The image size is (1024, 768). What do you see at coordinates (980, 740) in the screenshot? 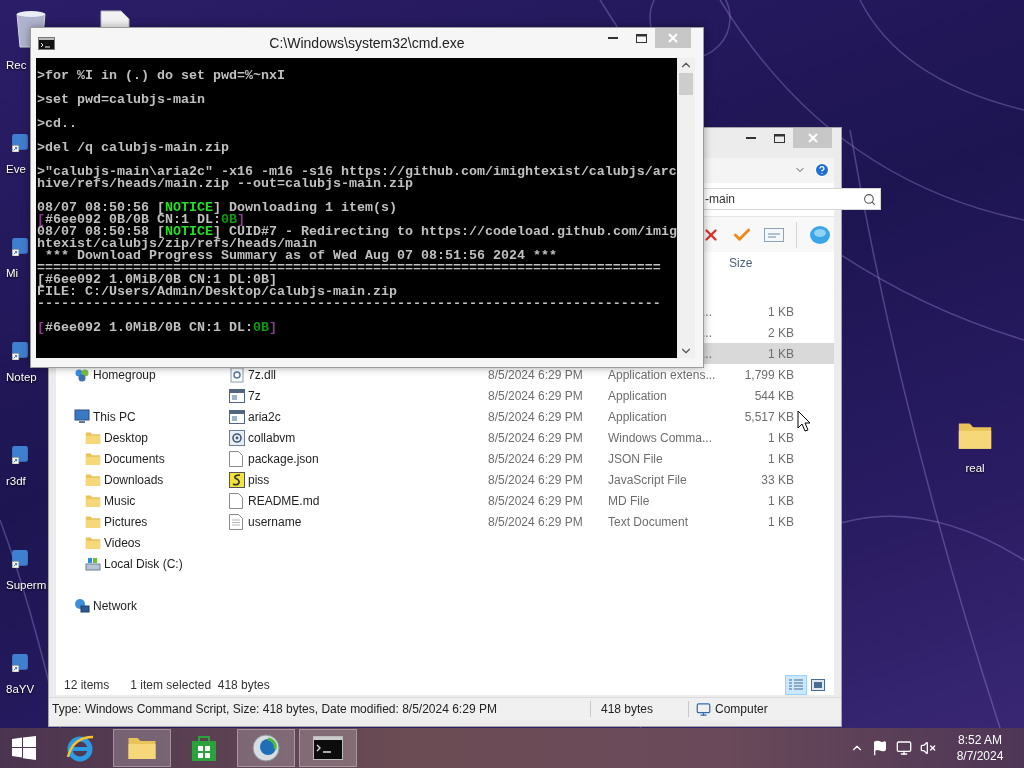
I see `clock-time: 8:52 AM` at bounding box center [980, 740].